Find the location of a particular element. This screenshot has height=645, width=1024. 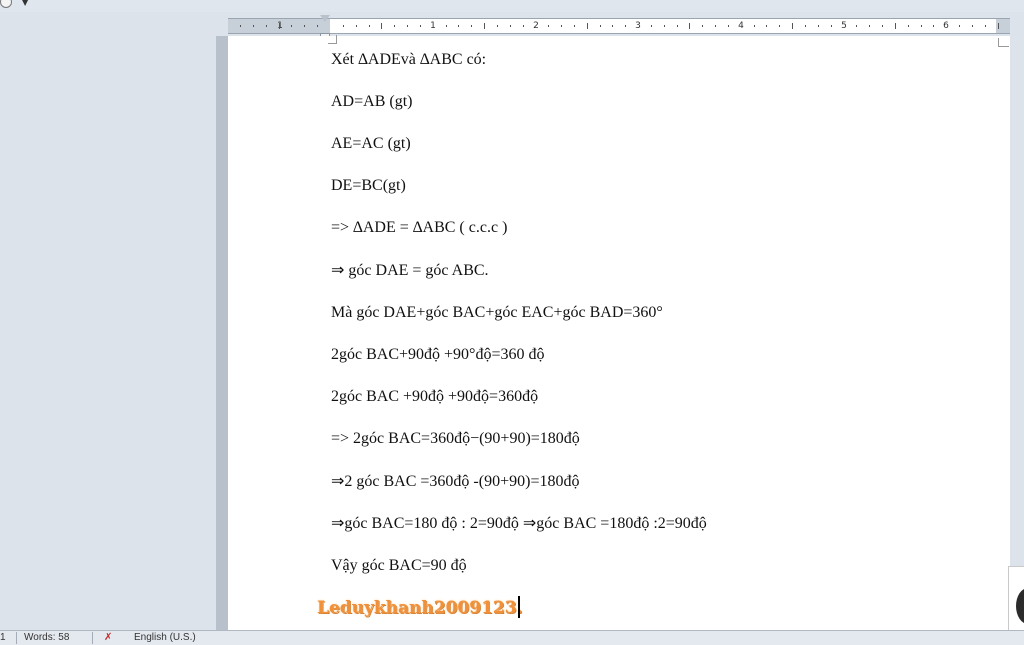

status-language: English (U.S.) is located at coordinates (165, 638).